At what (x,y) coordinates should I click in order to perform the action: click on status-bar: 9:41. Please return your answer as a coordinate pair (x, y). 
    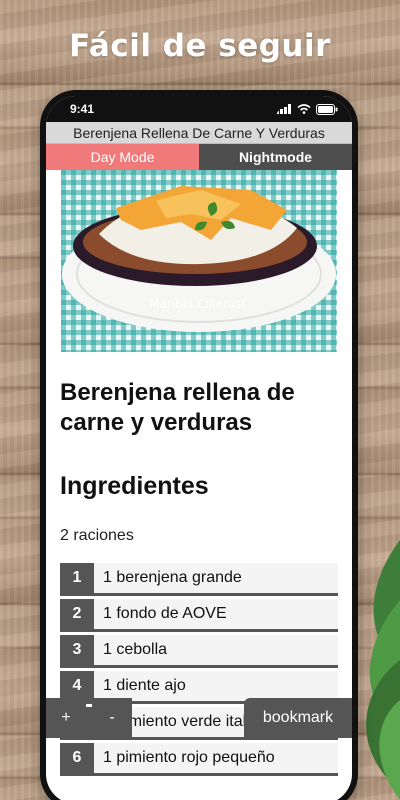
    Looking at the image, I should click on (199, 109).